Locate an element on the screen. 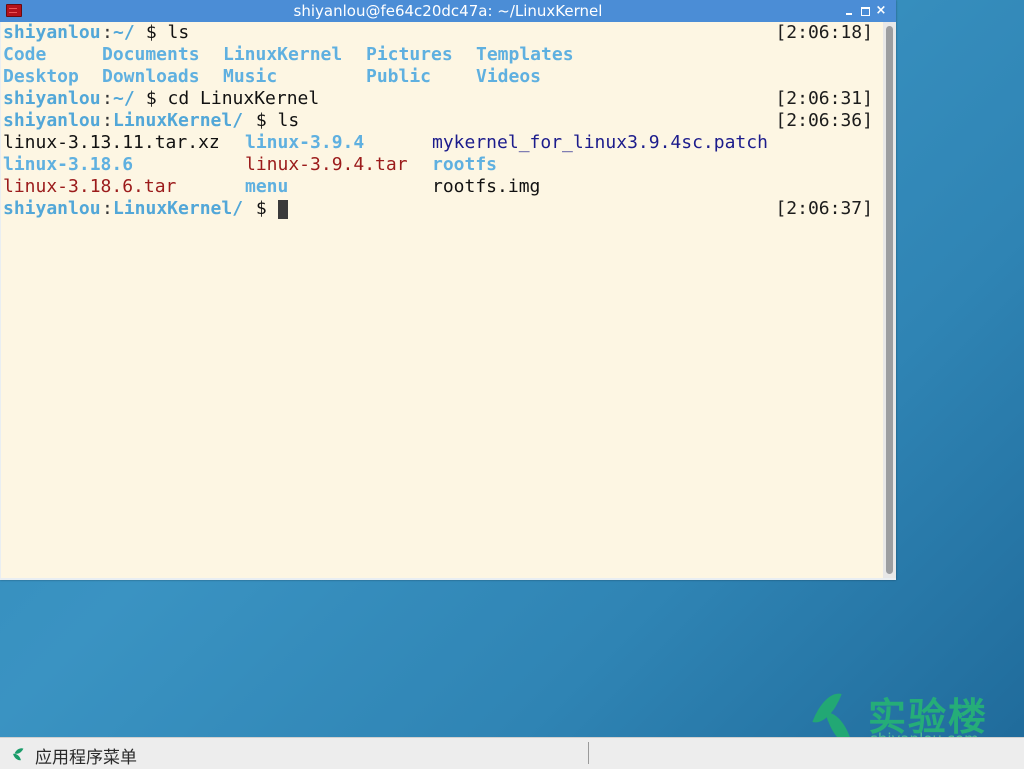  window-title: shiyanlou@fe64c20dc47a: ~/LinuxKernel is located at coordinates (448, 11).